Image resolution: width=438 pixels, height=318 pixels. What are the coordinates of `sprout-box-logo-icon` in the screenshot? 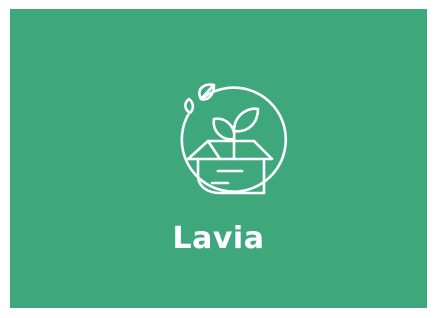 It's located at (234, 139).